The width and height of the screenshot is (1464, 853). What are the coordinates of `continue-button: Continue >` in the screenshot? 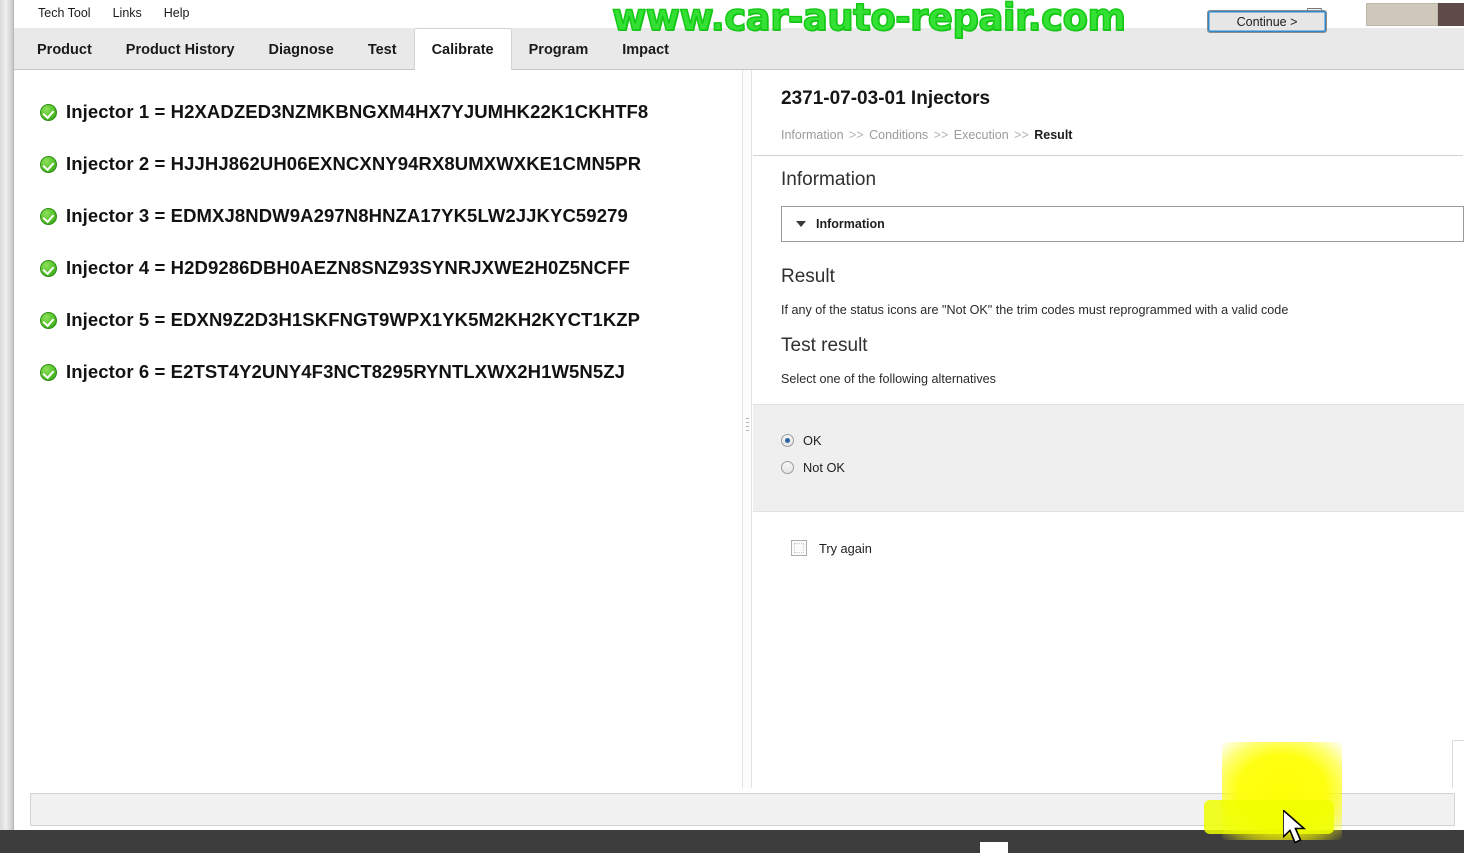 It's located at (1267, 21).